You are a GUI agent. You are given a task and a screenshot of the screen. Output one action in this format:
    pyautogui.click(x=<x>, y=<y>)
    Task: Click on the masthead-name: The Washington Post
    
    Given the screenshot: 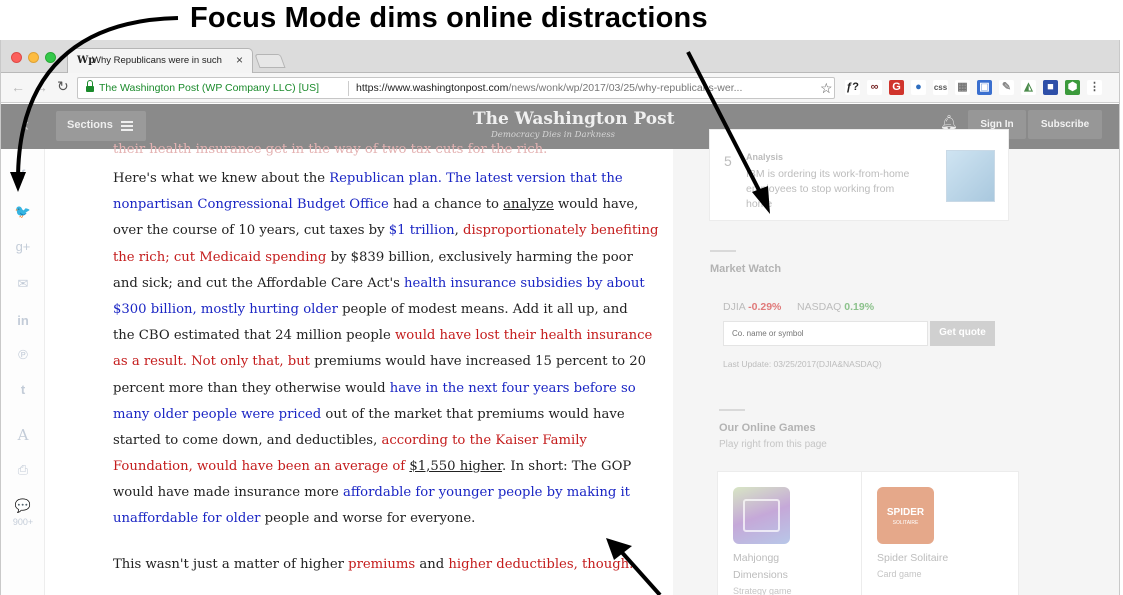 What is the action you would take?
    pyautogui.click(x=574, y=119)
    